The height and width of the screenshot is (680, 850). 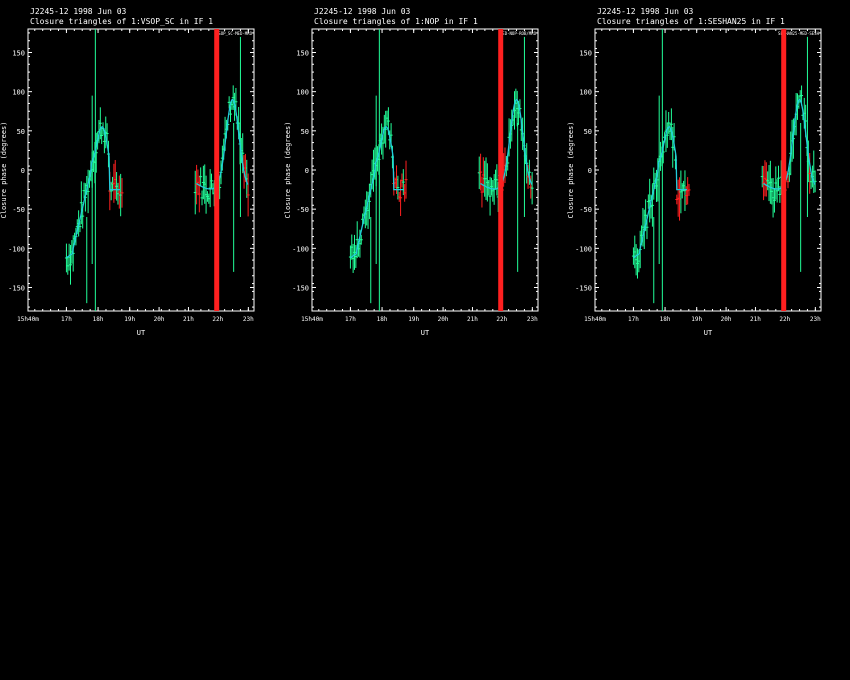 I want to click on chart-title: Closure triangles of 1:VSOP_SC in IF 1, so click(x=121, y=21).